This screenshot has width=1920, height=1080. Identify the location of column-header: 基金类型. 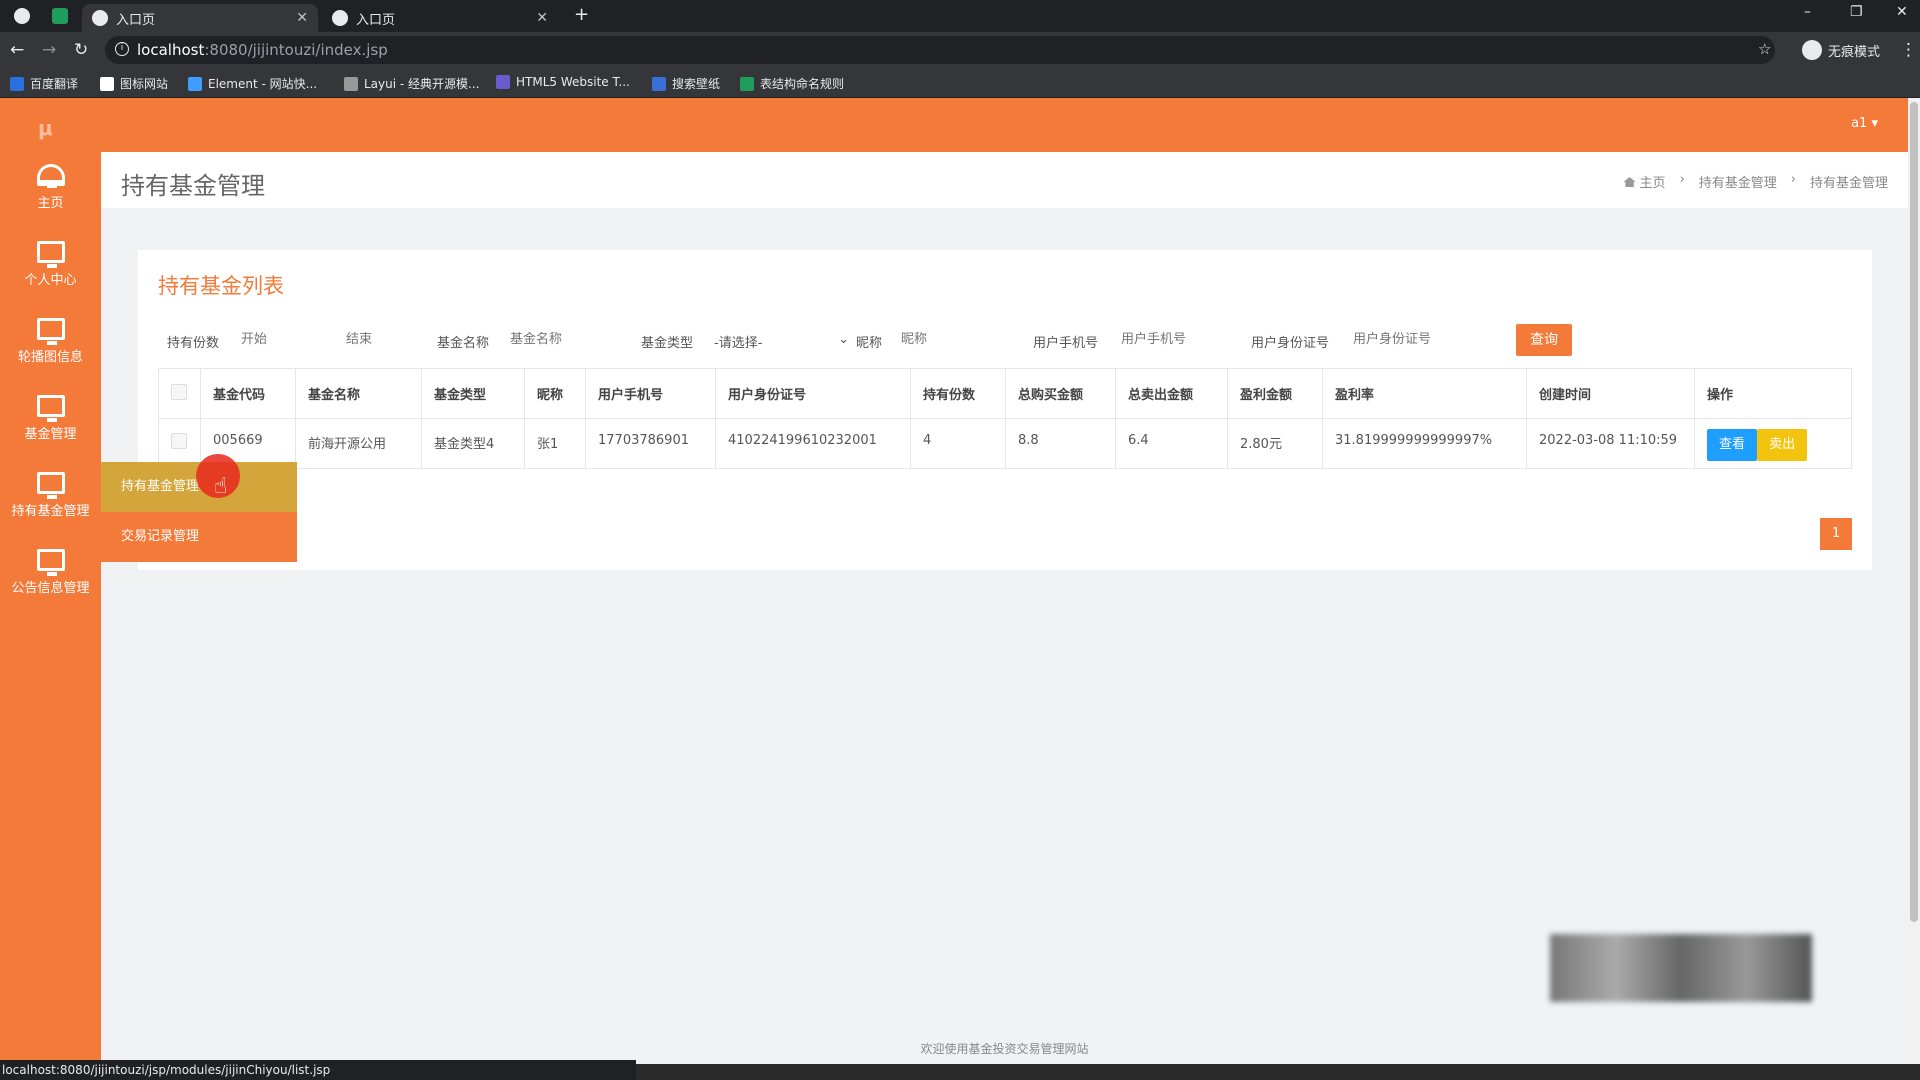
(473, 393).